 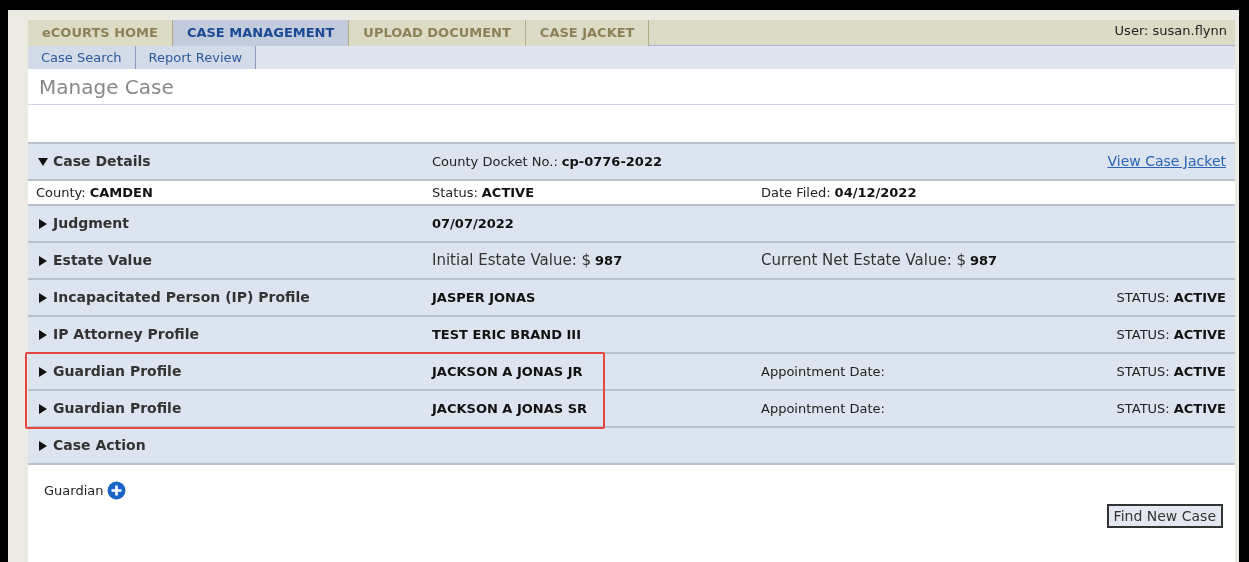 I want to click on field-label: Status:, so click(x=455, y=192).